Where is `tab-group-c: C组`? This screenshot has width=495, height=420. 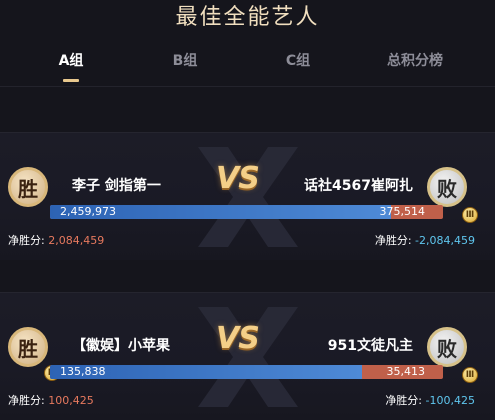 tab-group-c: C组 is located at coordinates (298, 61).